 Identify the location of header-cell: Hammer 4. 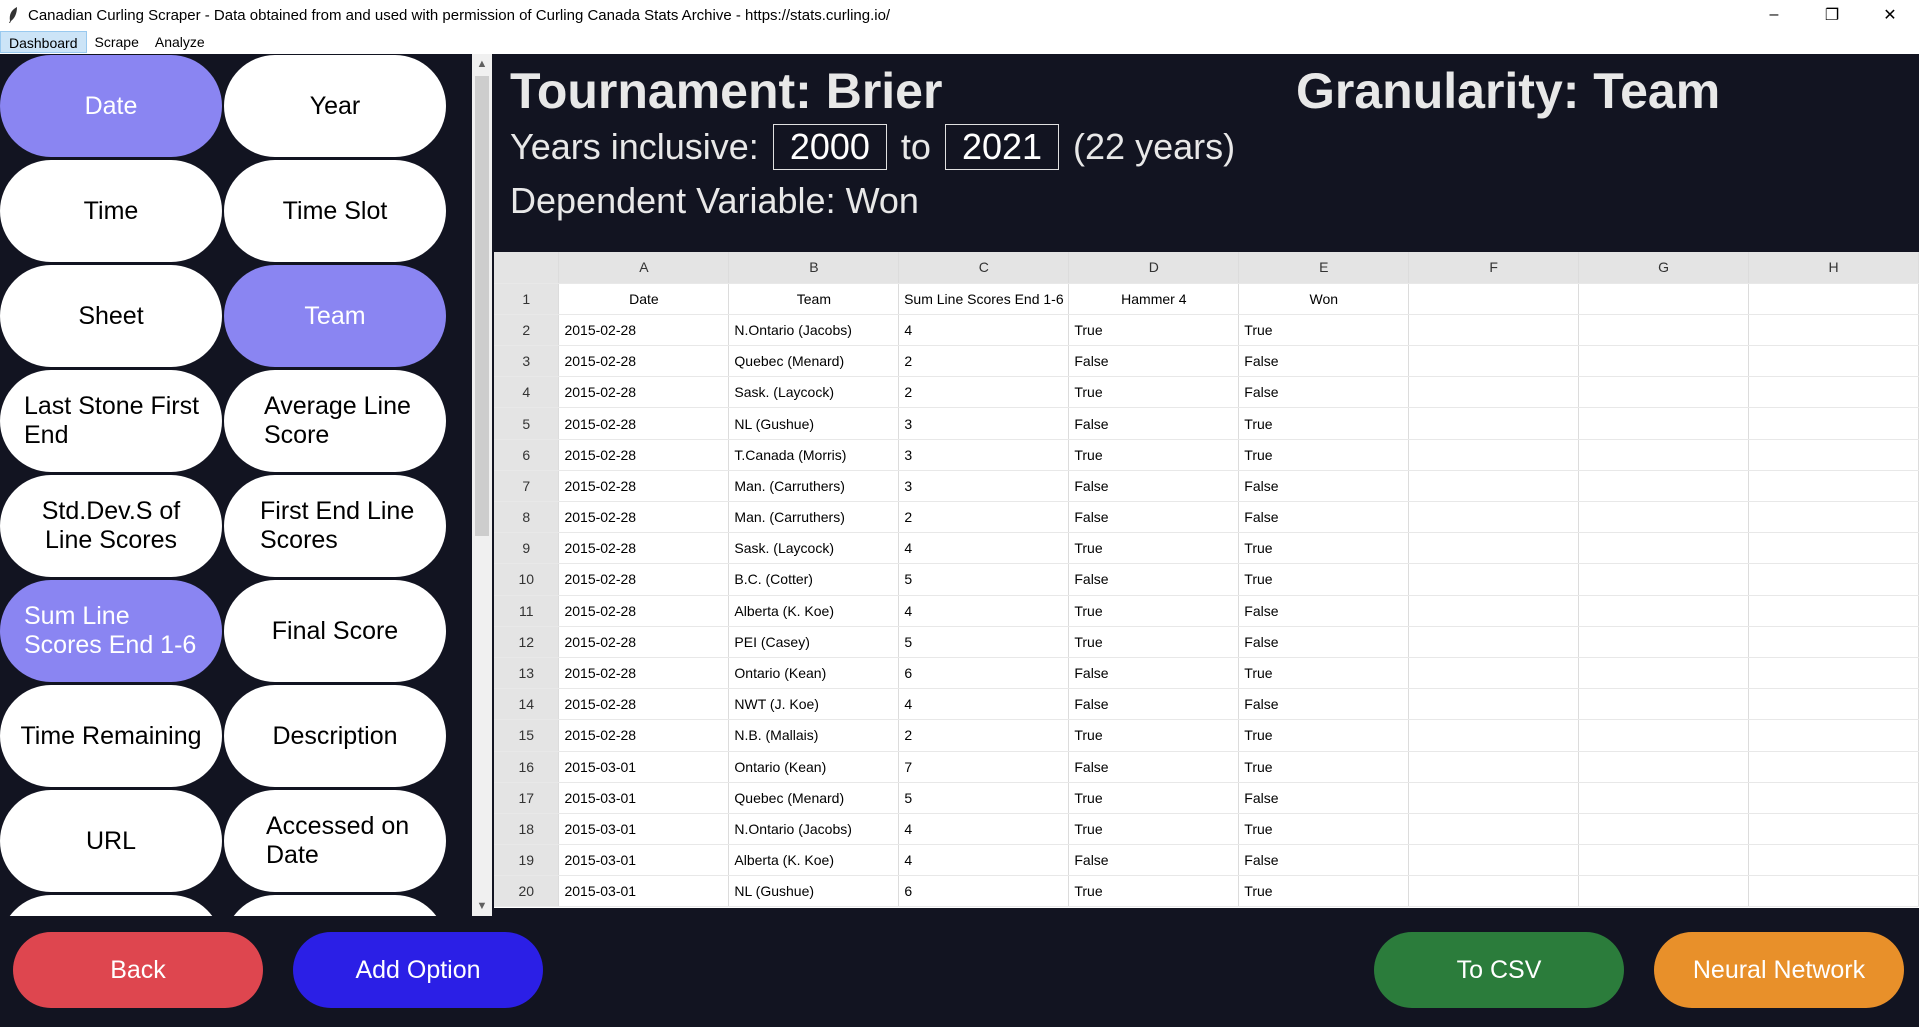
(1154, 299).